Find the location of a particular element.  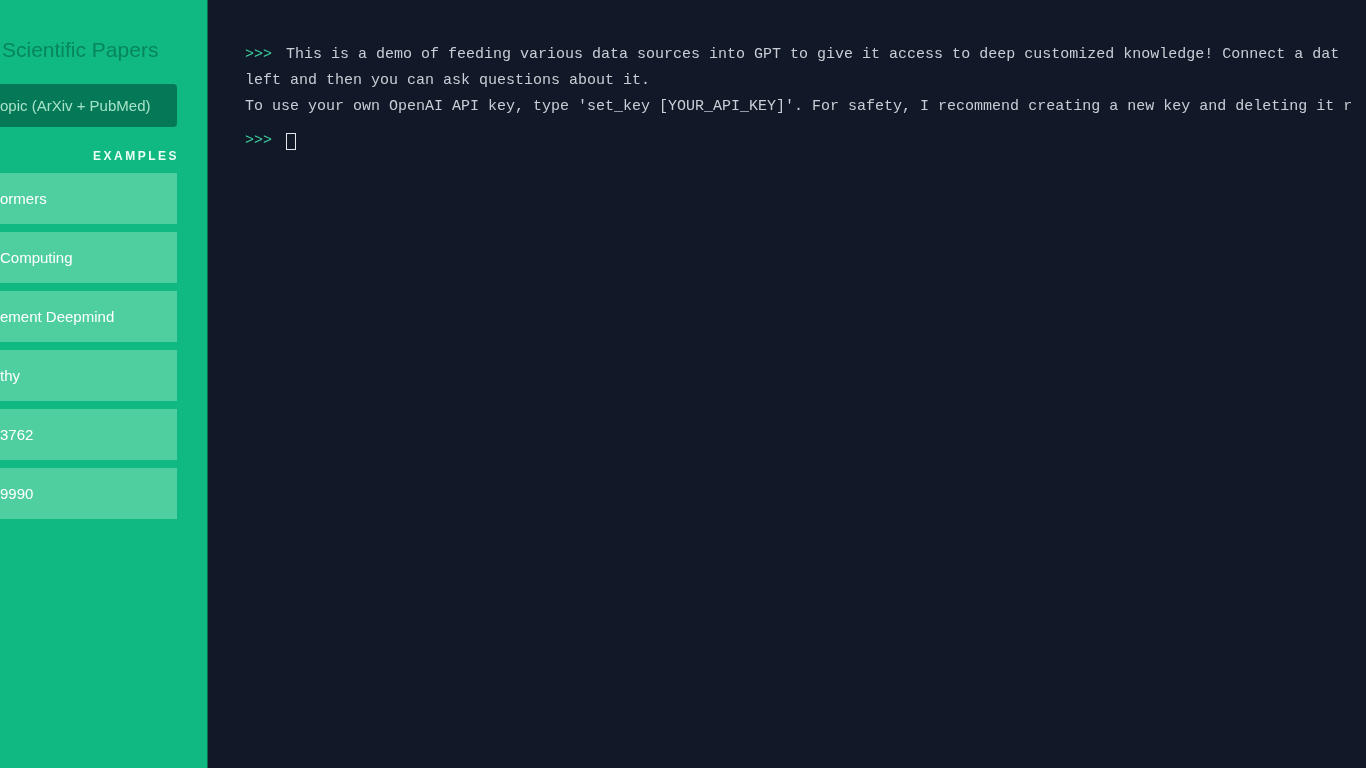

example-button: ormers is located at coordinates (88, 198).